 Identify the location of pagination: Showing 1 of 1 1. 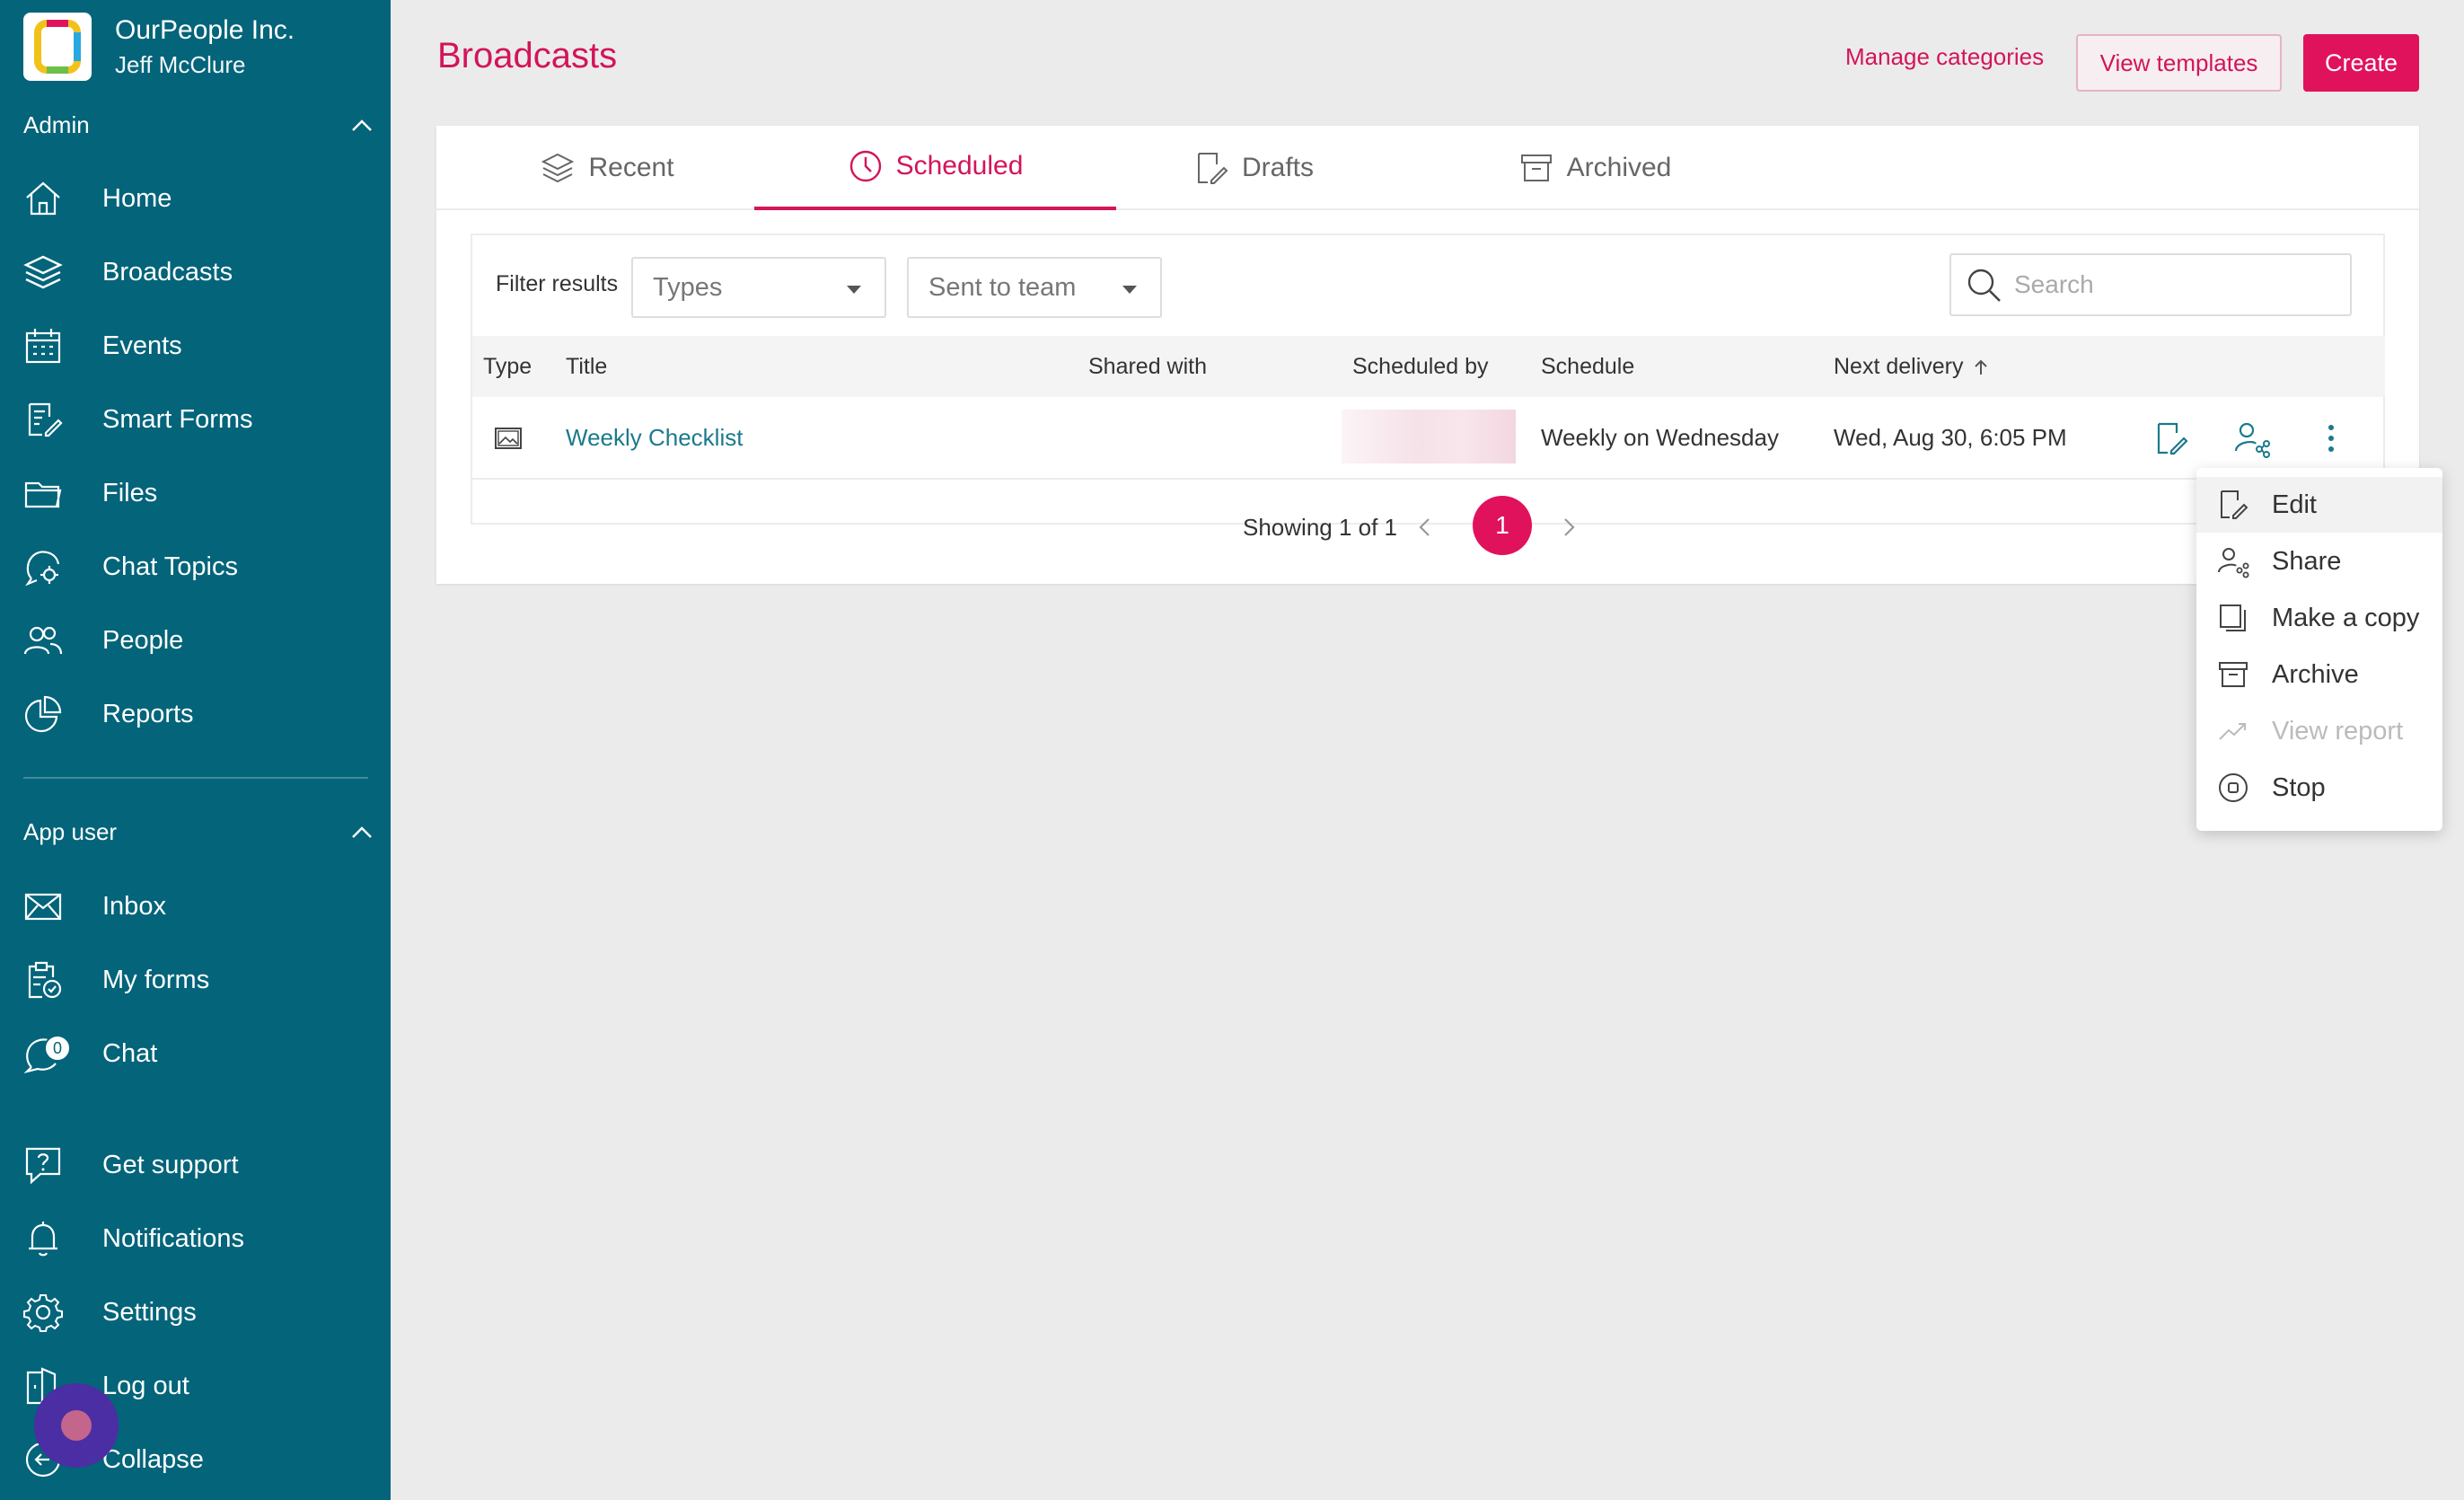
(1428, 527).